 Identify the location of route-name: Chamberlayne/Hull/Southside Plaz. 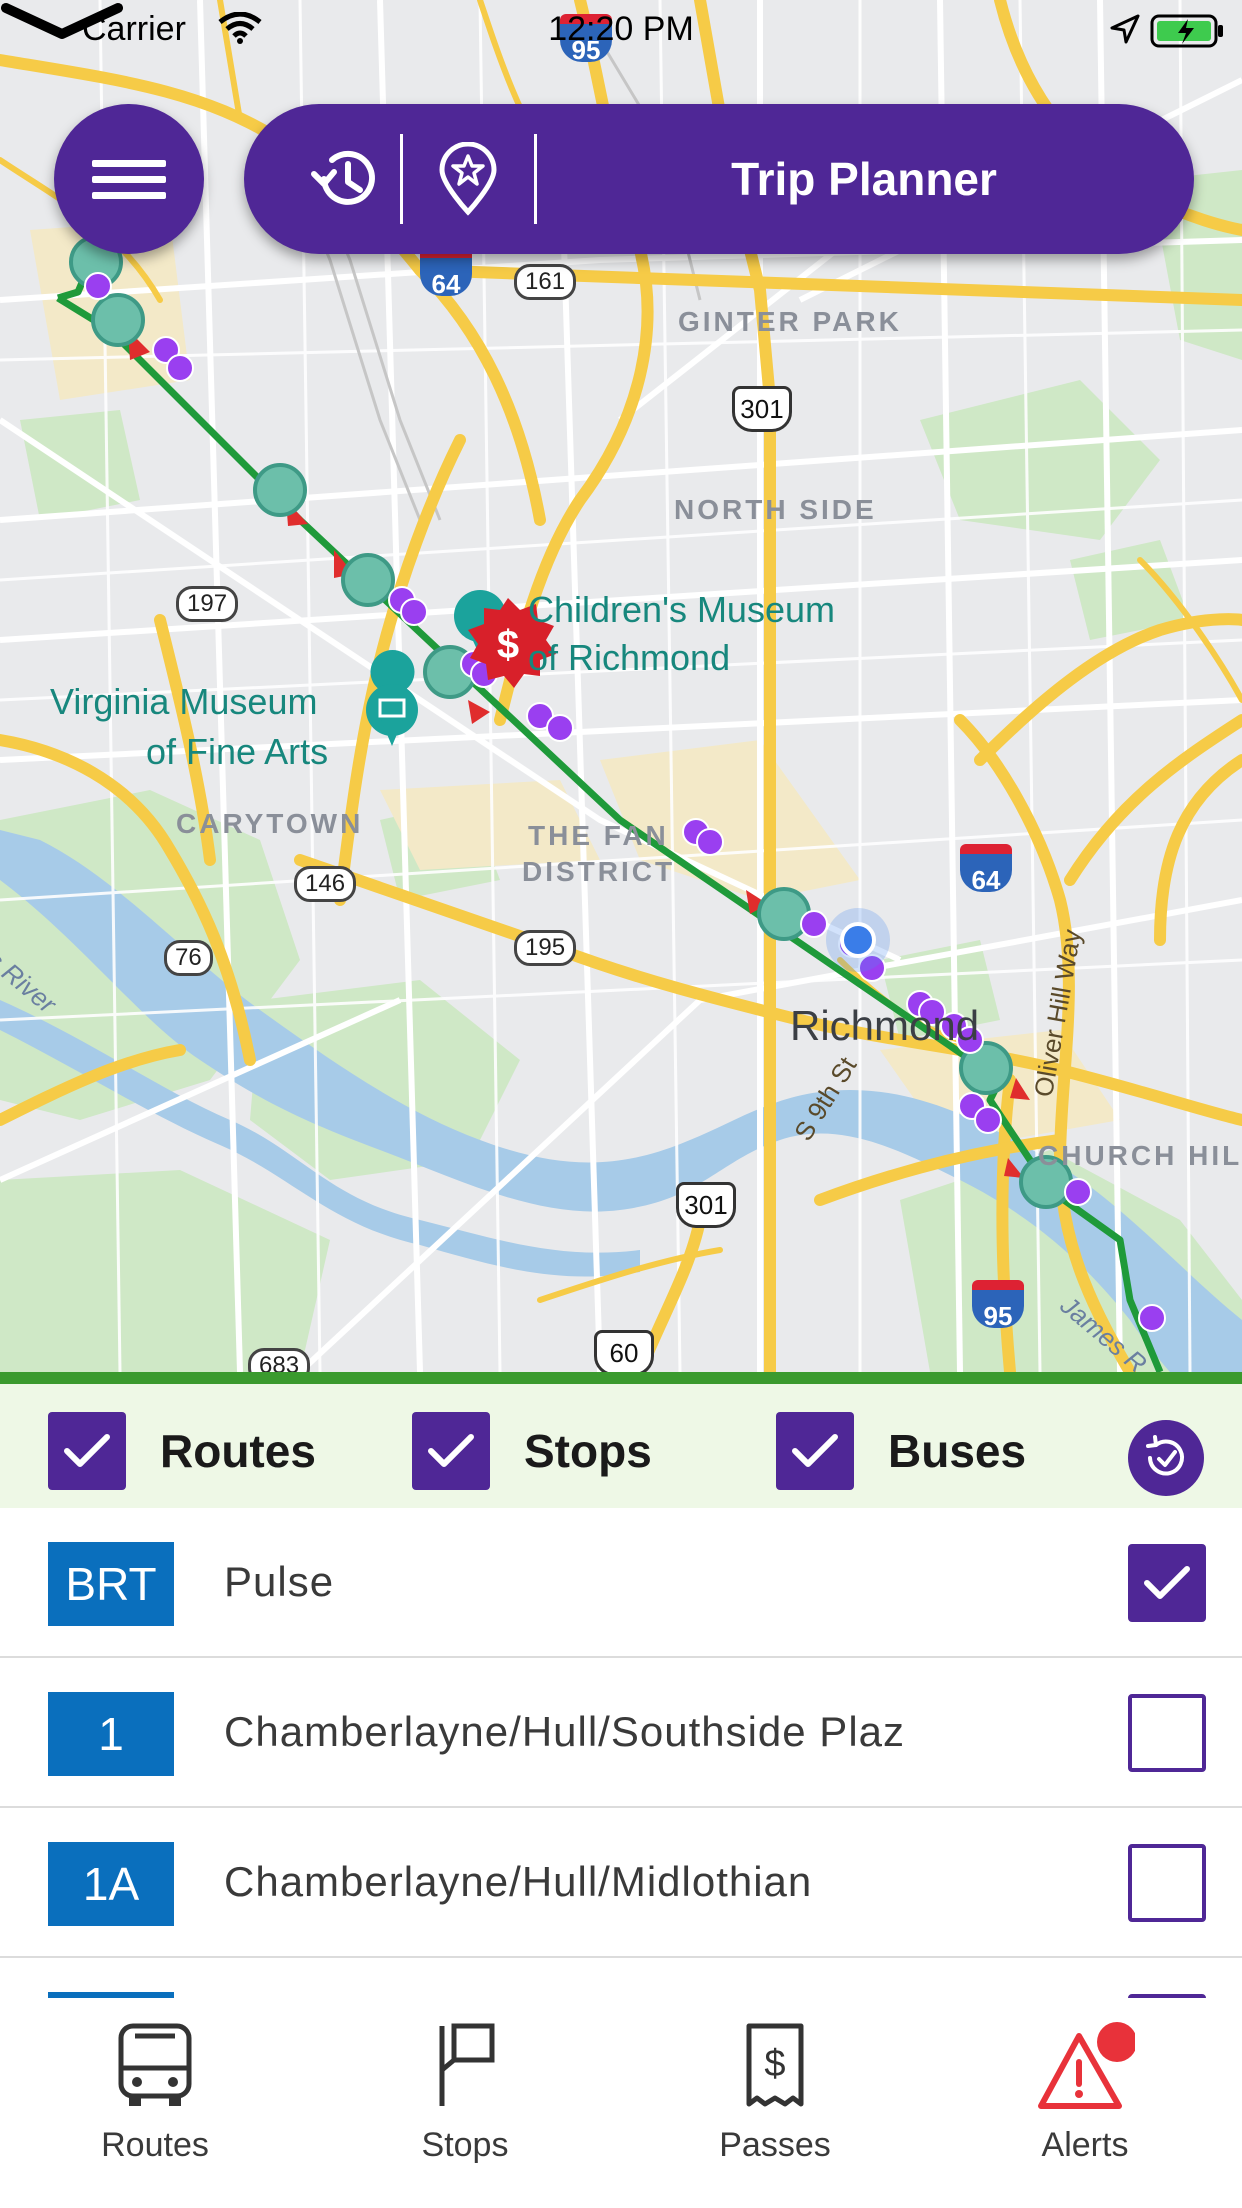
(565, 1731).